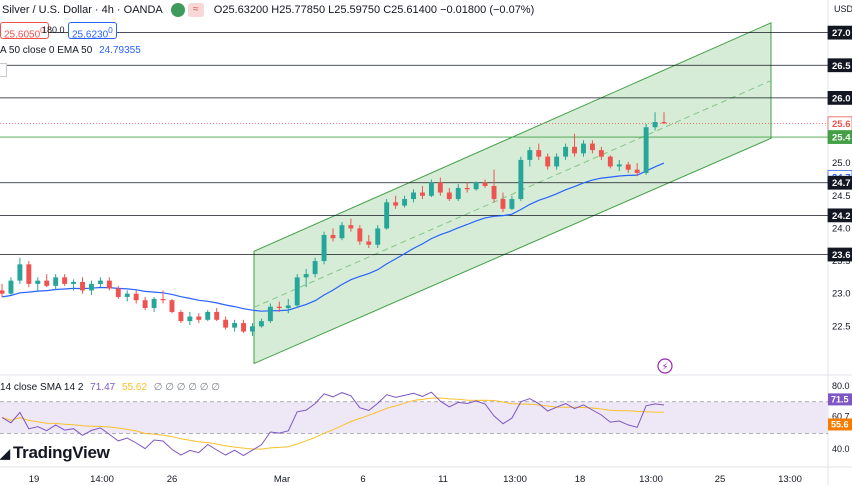  Describe the element at coordinates (3, 70) in the screenshot. I see `collapse-legend-button` at that location.